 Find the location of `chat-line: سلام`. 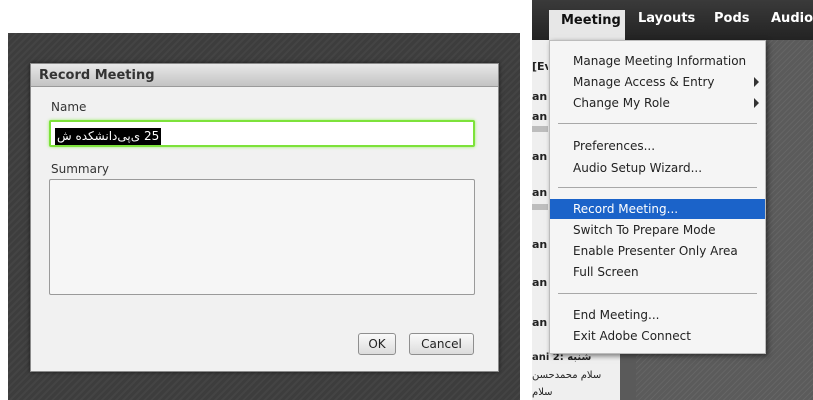

chat-line: سلام is located at coordinates (542, 392).